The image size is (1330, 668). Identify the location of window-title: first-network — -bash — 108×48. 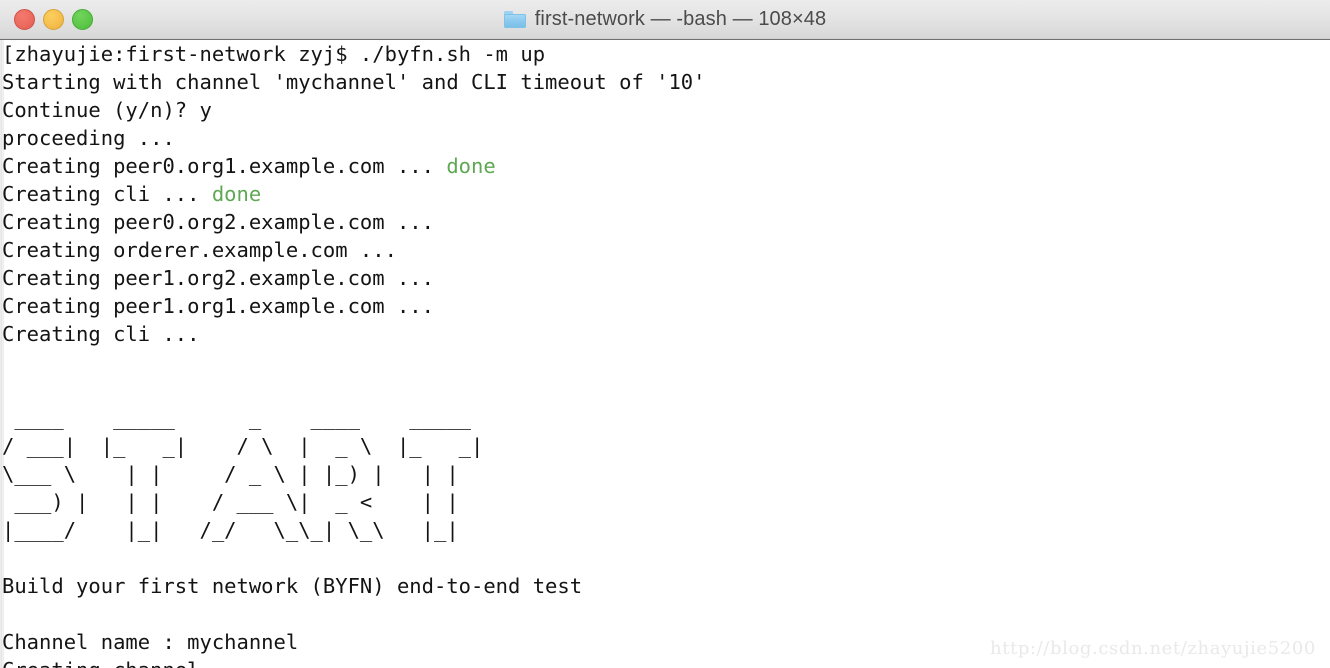
(680, 19).